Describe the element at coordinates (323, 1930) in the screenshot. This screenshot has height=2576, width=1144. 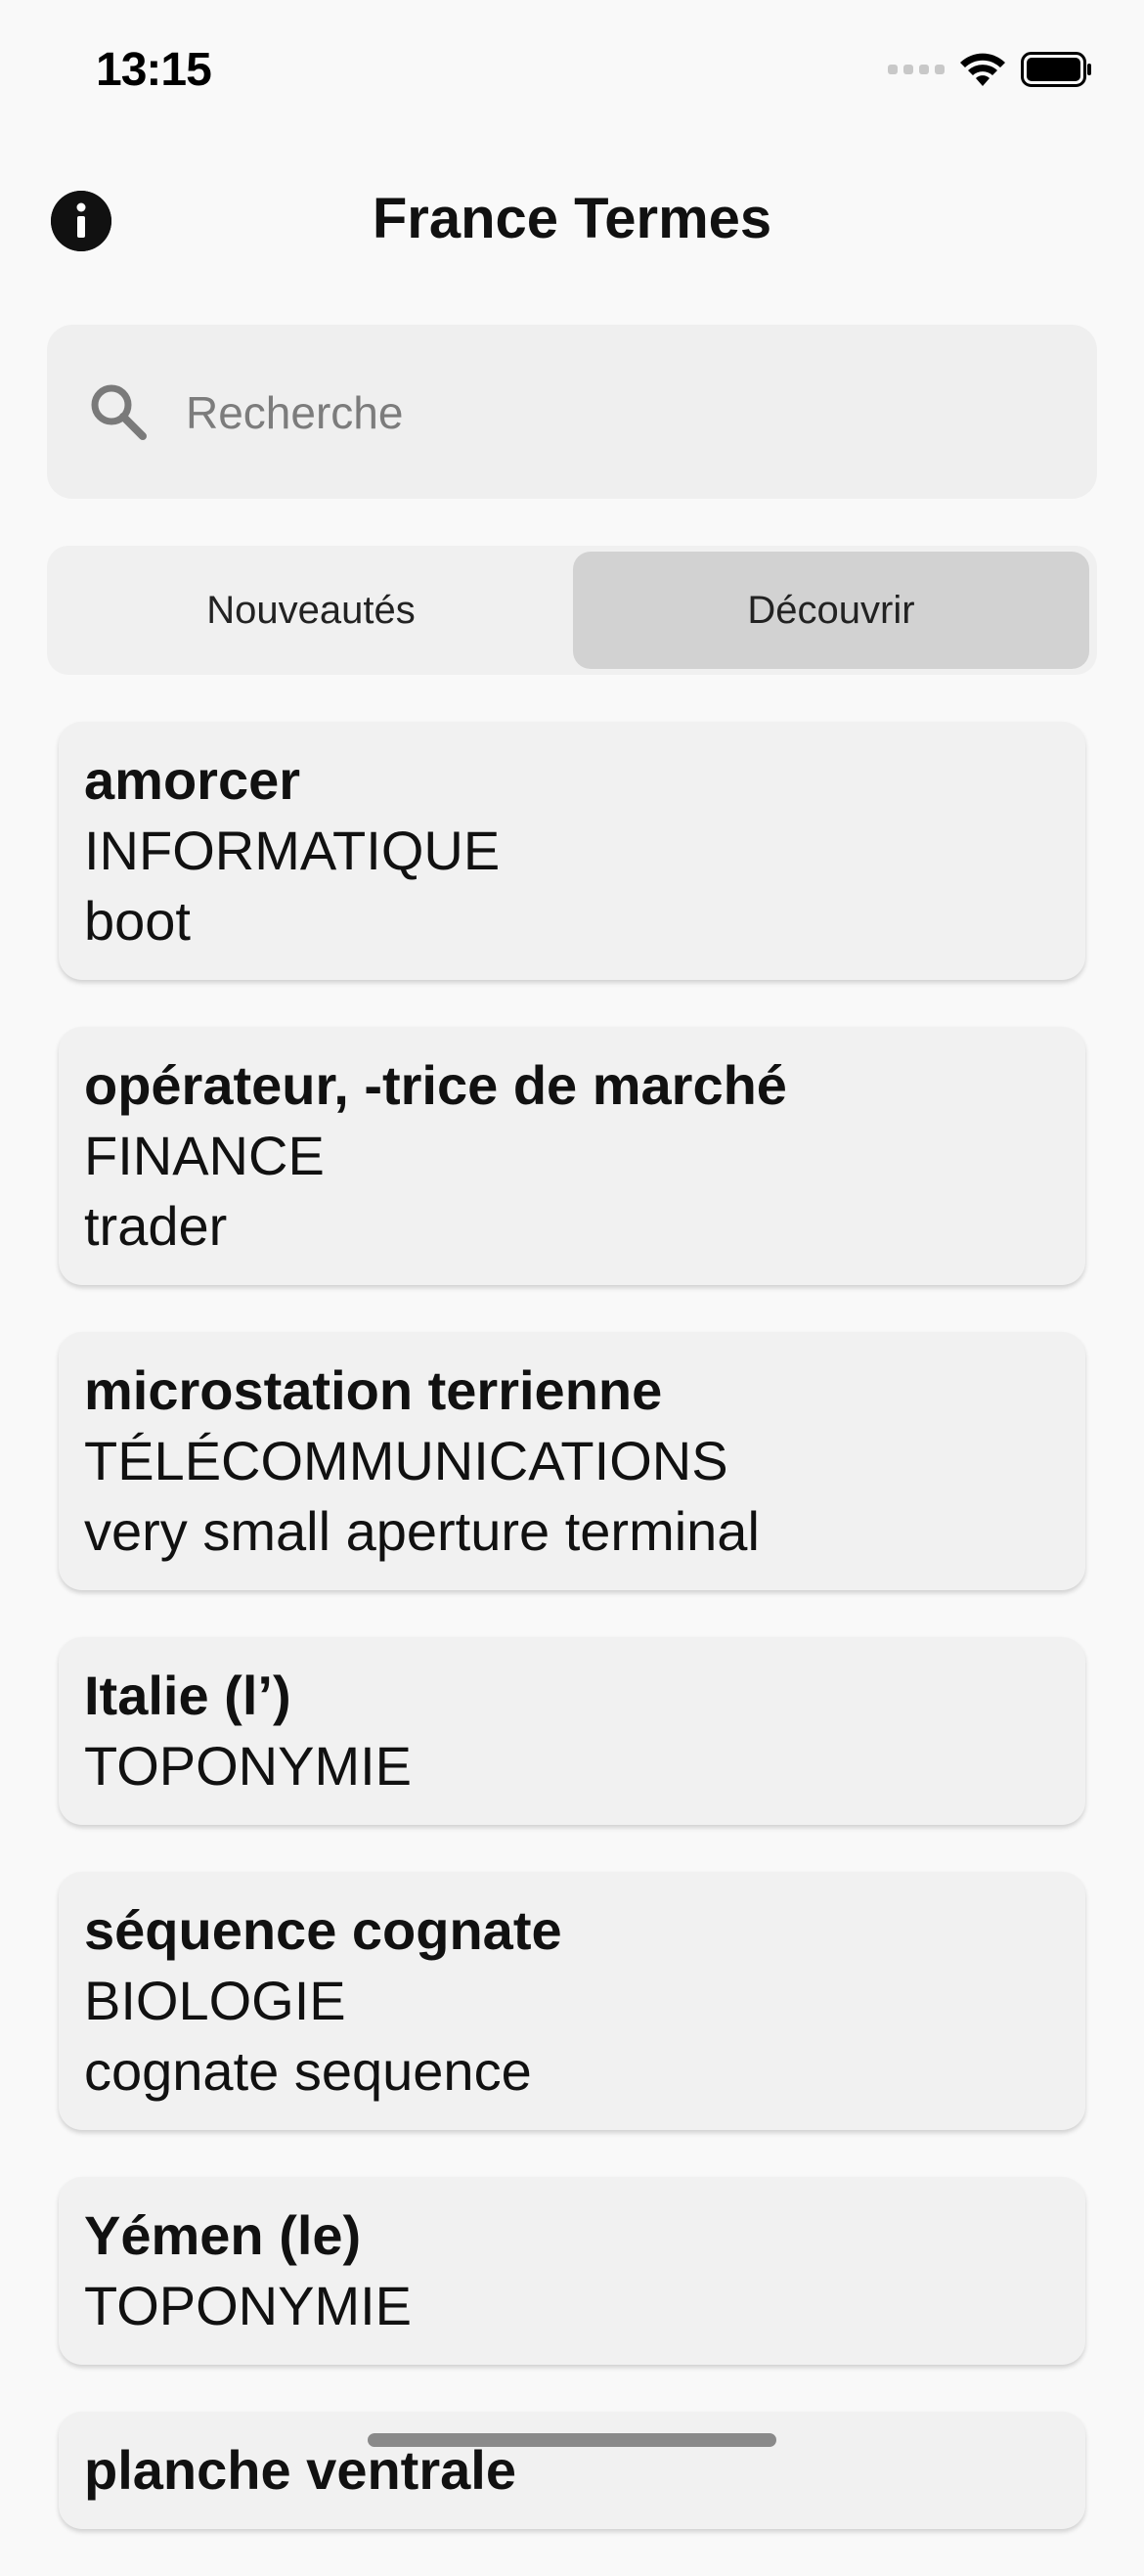
I see `term-title: séquence cognate` at that location.